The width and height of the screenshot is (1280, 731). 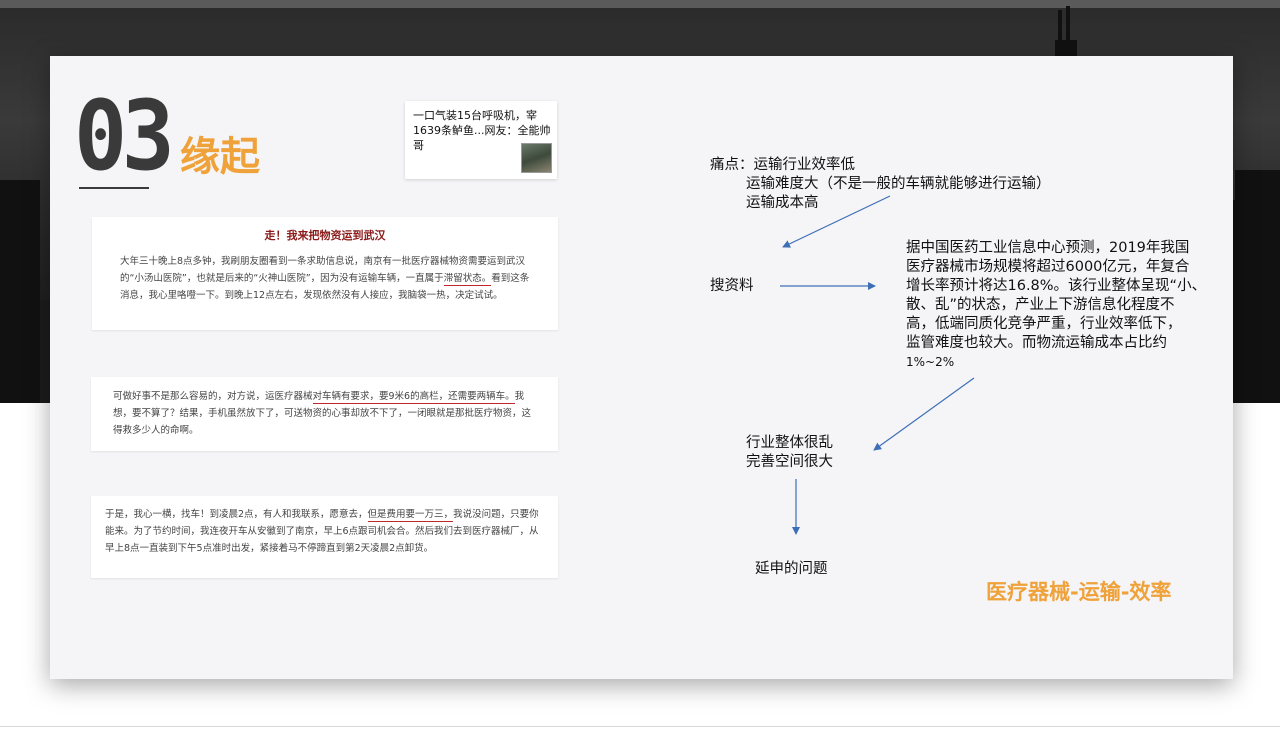 I want to click on section-title: 缘起, so click(x=220, y=157).